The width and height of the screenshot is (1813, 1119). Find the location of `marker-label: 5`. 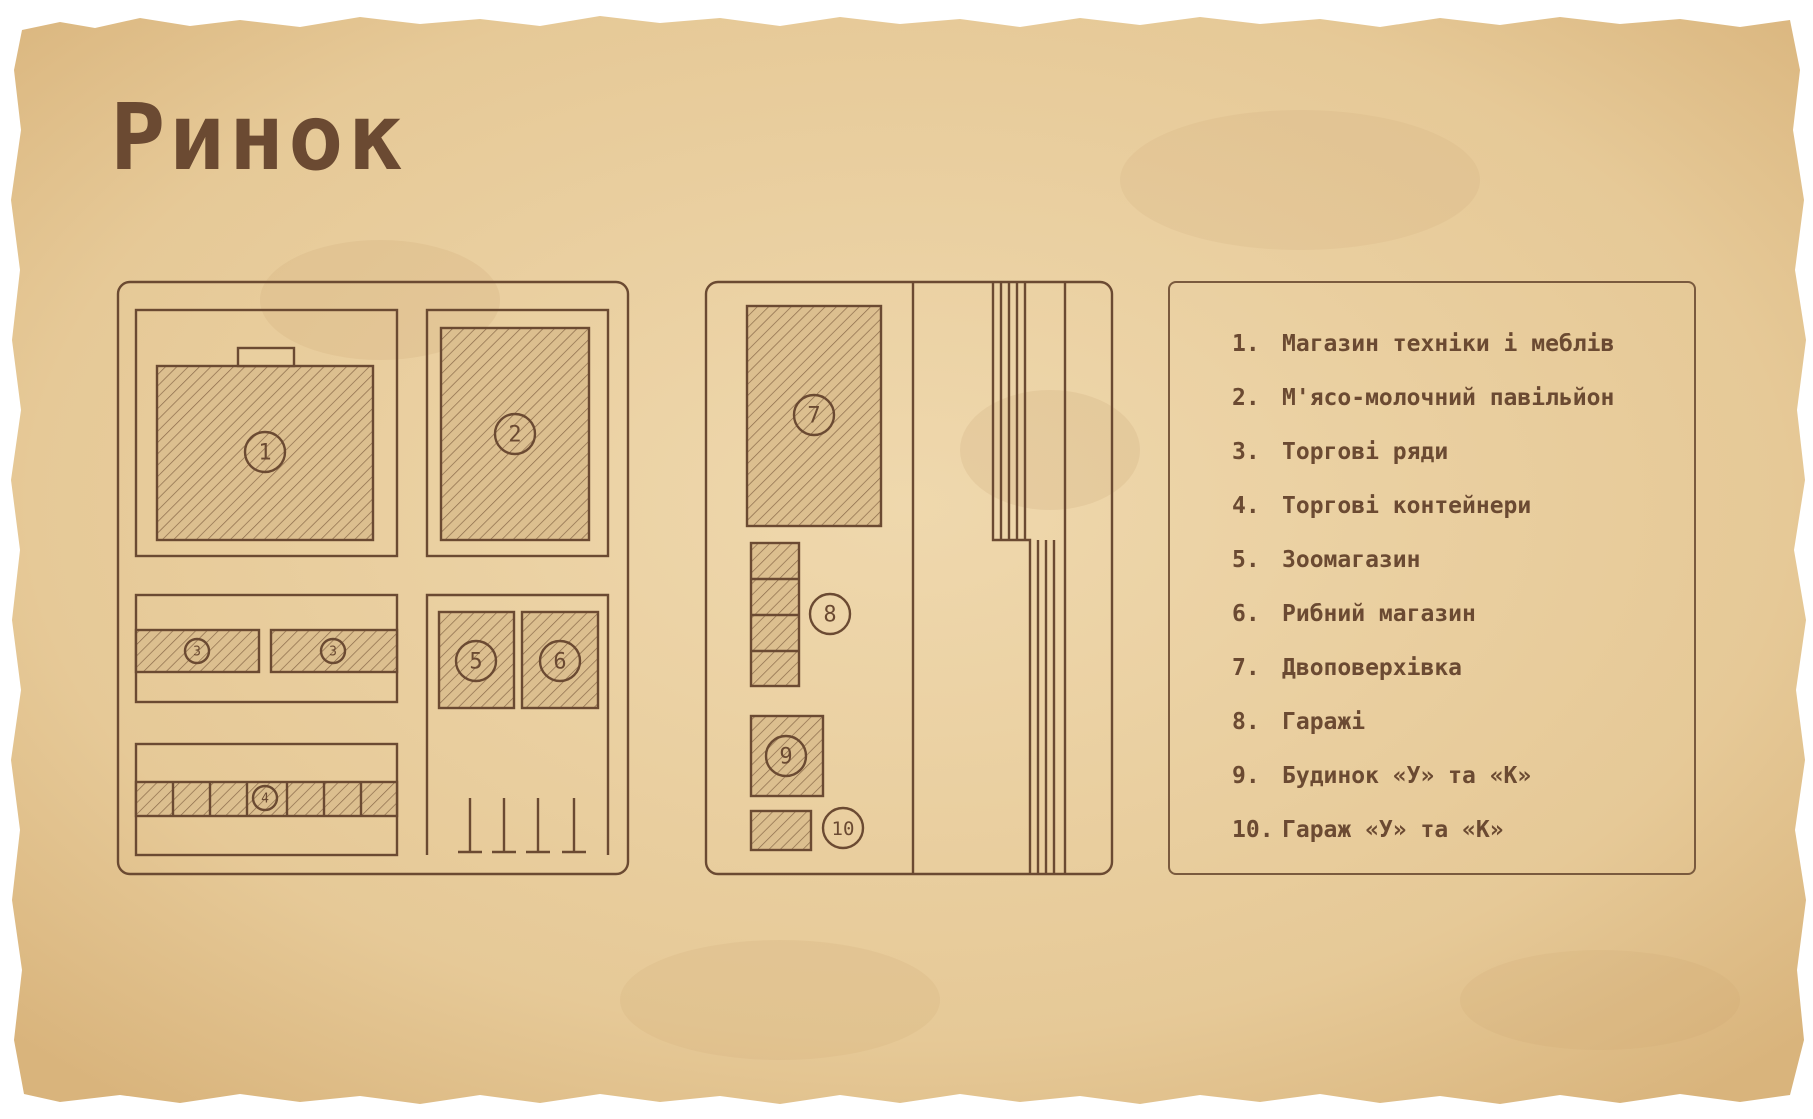

marker-label: 5 is located at coordinates (475, 662).